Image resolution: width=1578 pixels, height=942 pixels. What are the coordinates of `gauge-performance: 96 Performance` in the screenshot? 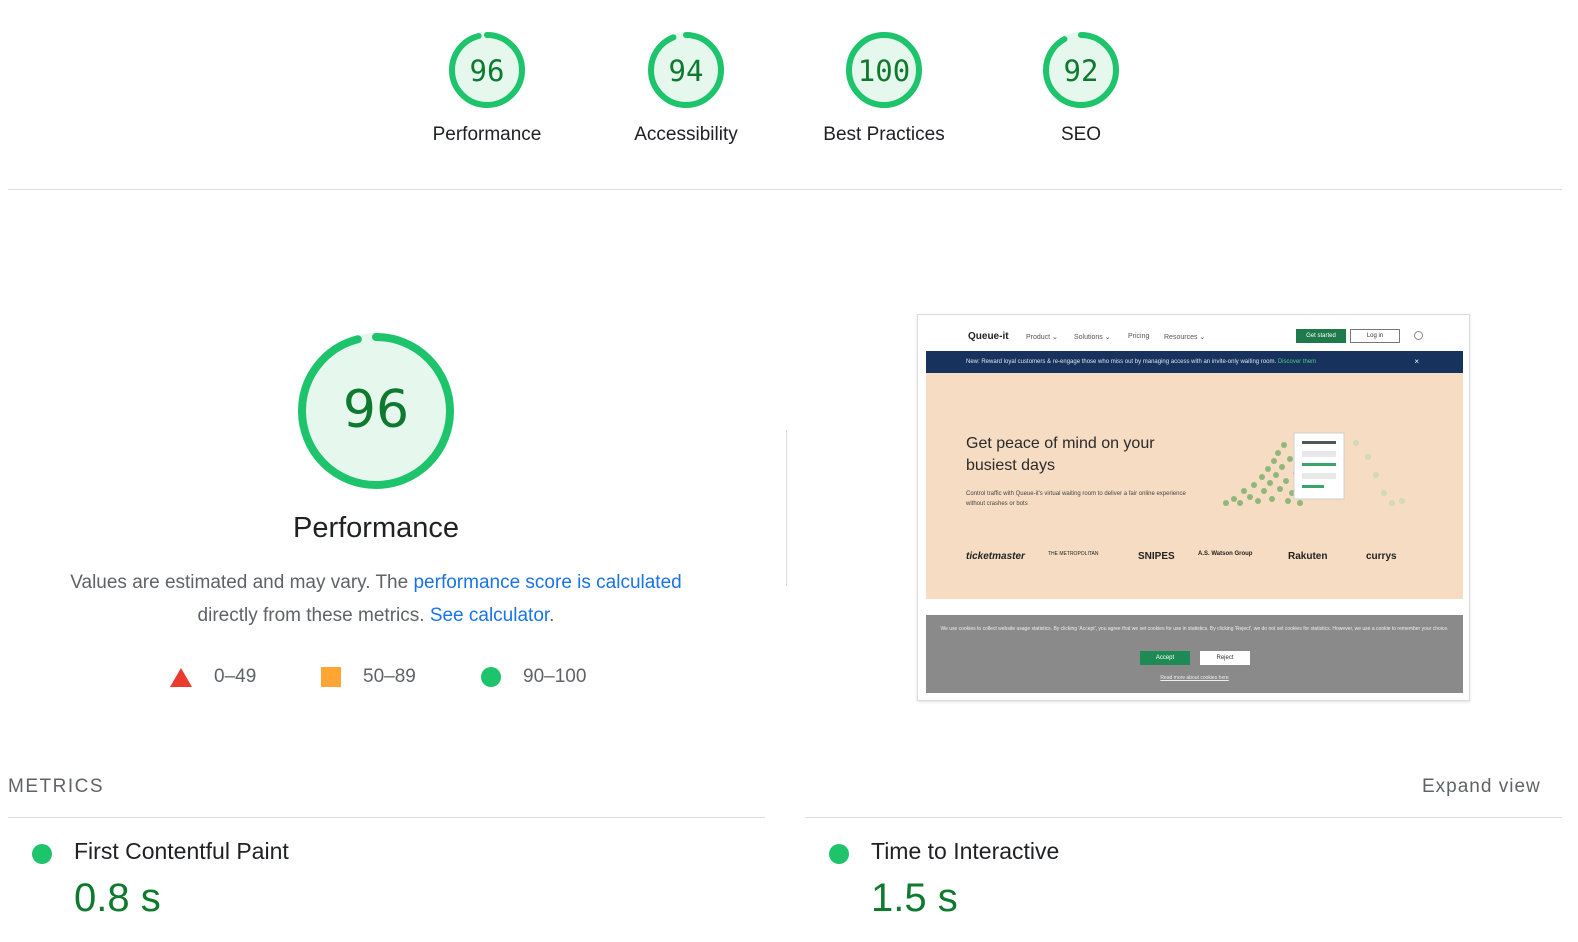 It's located at (487, 88).